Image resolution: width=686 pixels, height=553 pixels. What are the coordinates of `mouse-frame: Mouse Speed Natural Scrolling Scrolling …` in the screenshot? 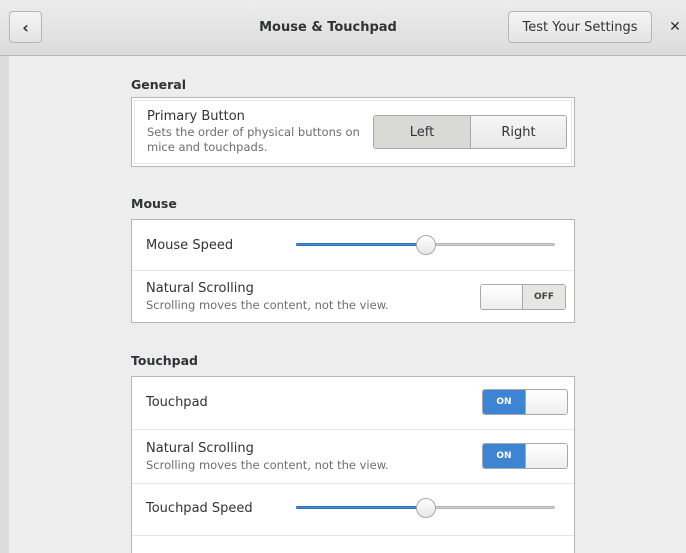 It's located at (353, 271).